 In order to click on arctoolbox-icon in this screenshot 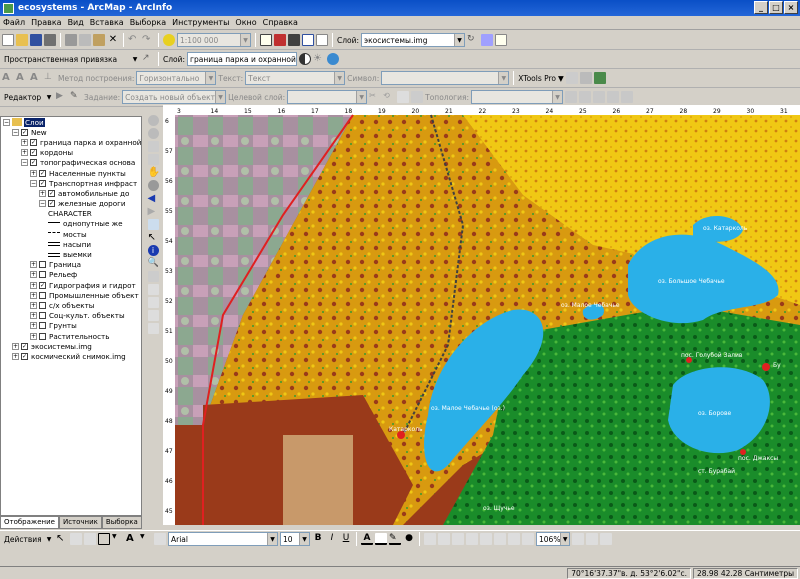, I will do `click(280, 40)`.